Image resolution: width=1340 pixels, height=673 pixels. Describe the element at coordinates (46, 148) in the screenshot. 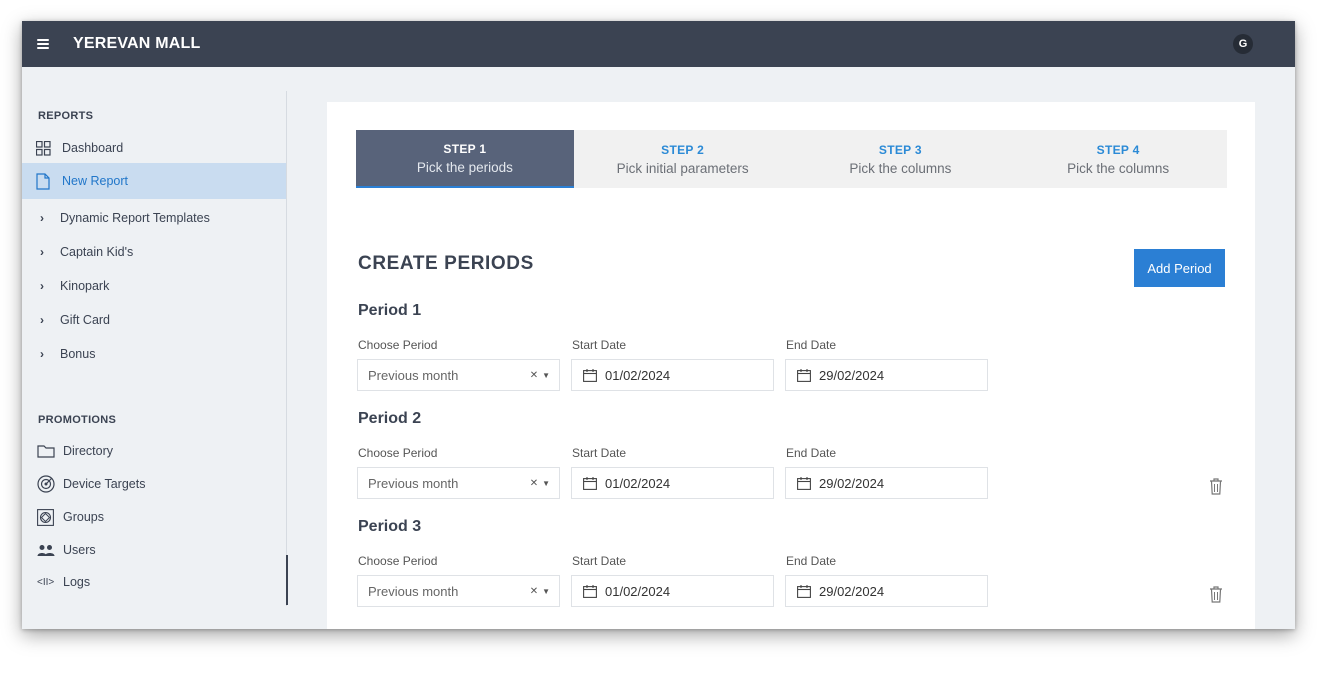

I see `dashboard-grid-icon` at that location.